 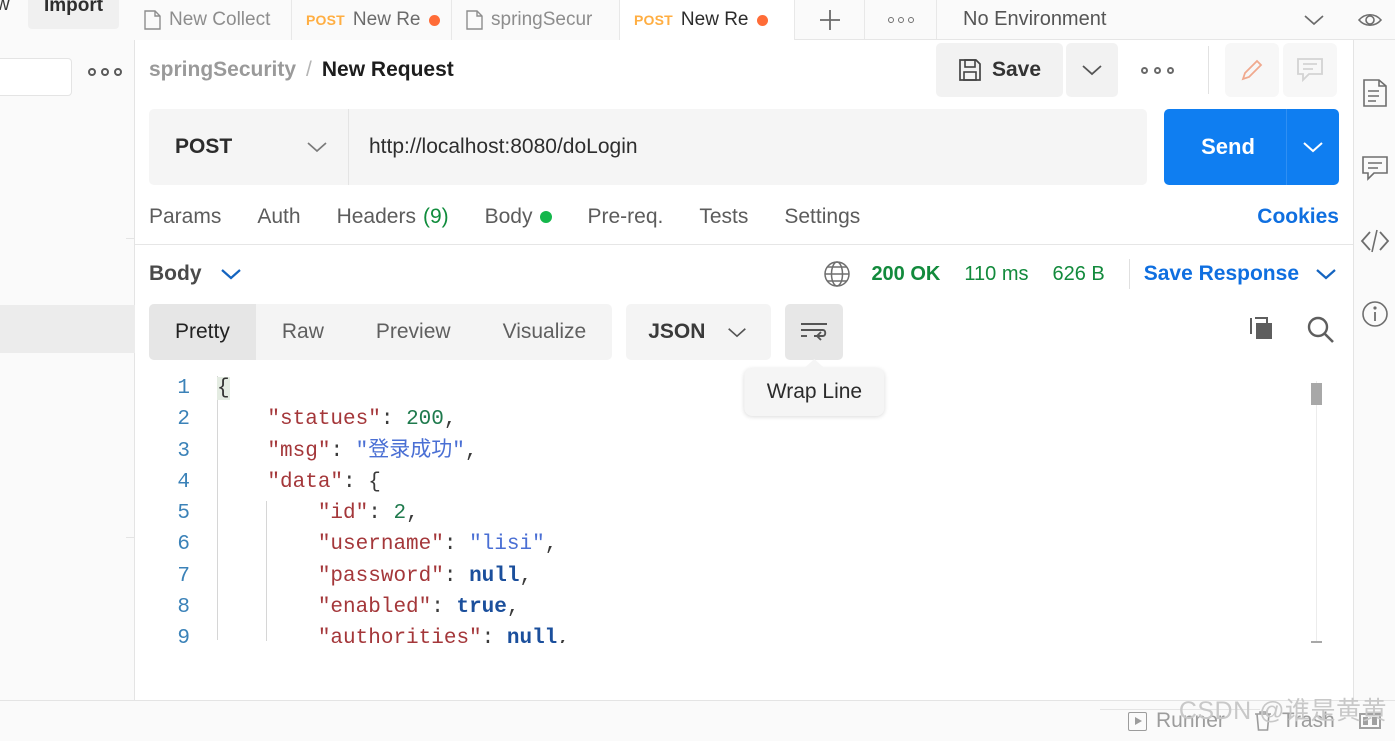 What do you see at coordinates (1375, 168) in the screenshot?
I see `comment-icon` at bounding box center [1375, 168].